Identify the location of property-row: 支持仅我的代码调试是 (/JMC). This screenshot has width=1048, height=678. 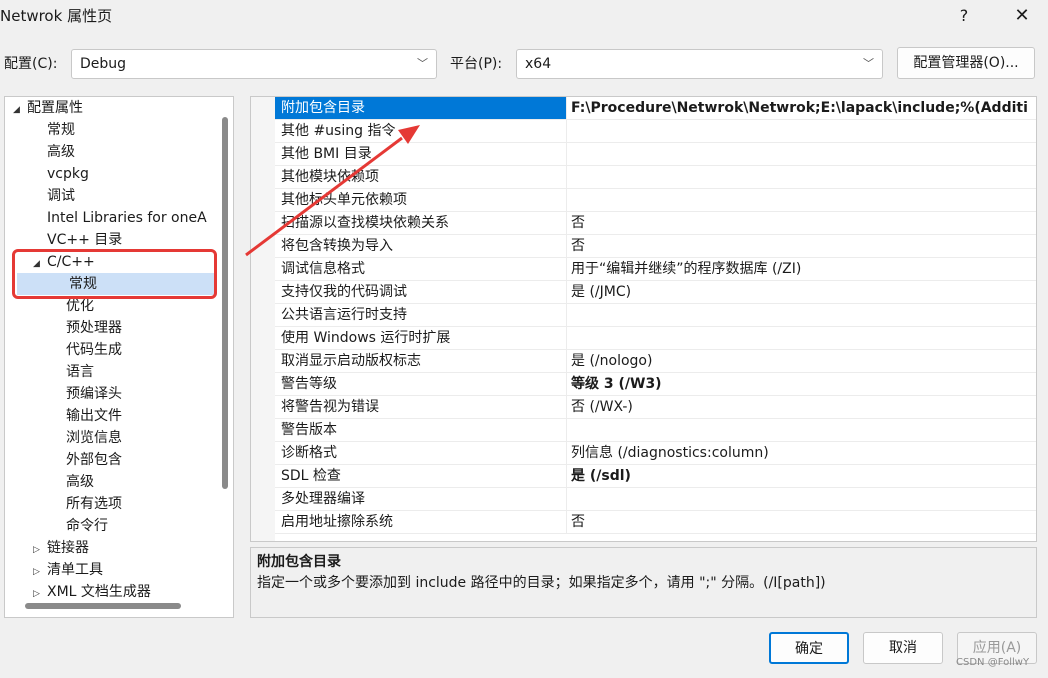
(655, 292).